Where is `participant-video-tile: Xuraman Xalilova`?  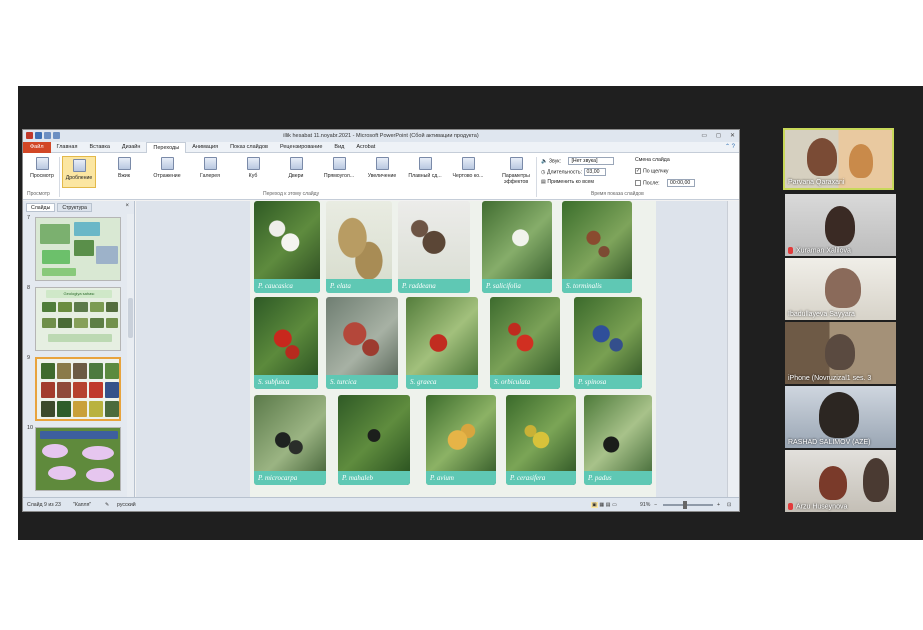
participant-video-tile: Xuraman Xalilova is located at coordinates (840, 225).